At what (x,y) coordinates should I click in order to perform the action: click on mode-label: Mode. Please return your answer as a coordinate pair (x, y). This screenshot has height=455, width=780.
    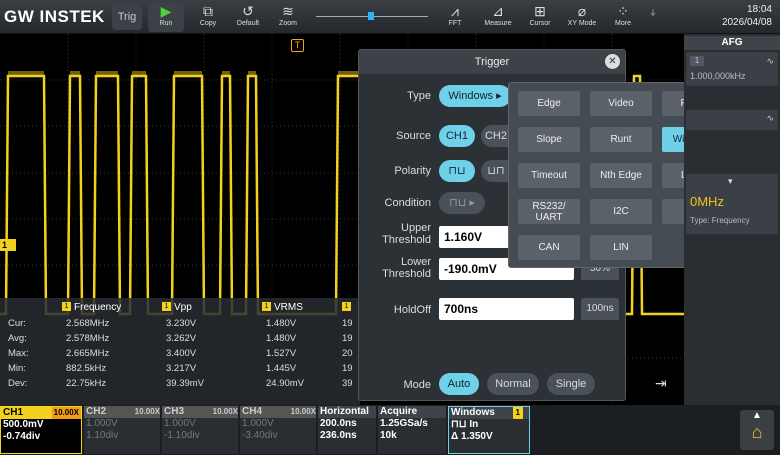
    Looking at the image, I should click on (417, 385).